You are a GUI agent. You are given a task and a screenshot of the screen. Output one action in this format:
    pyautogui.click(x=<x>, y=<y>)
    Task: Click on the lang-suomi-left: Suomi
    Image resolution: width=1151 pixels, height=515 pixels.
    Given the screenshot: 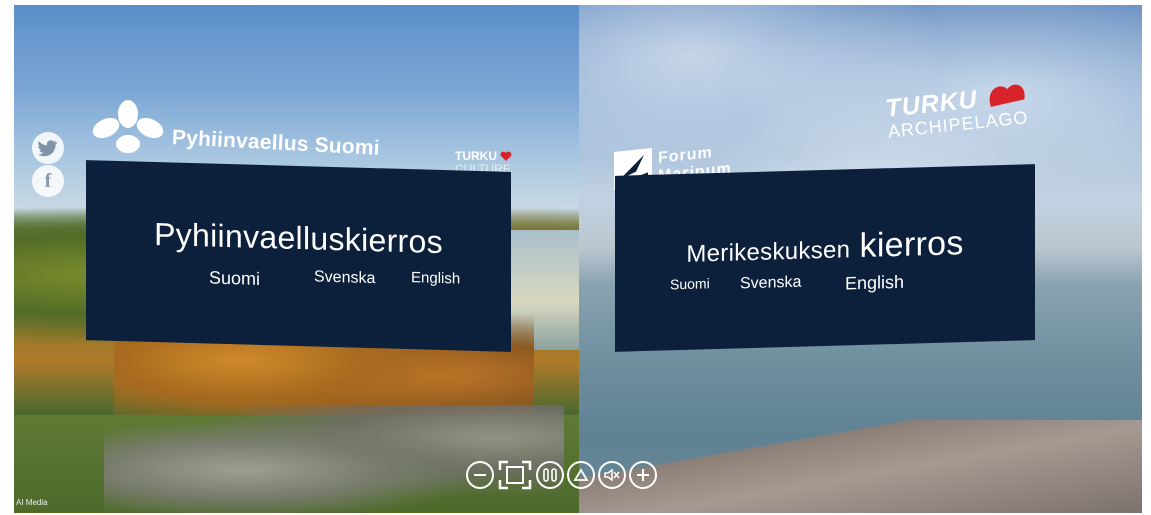 What is the action you would take?
    pyautogui.click(x=234, y=279)
    